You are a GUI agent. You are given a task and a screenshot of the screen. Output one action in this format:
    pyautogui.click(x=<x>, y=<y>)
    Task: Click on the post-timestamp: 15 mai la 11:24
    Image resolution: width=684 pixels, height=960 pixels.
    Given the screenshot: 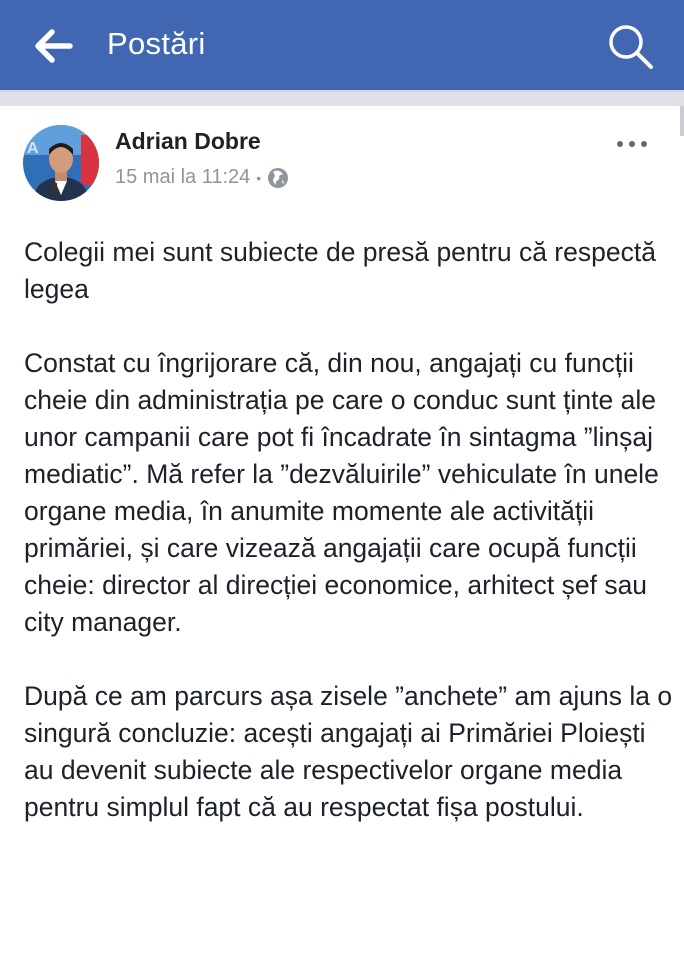 What is the action you would take?
    pyautogui.click(x=182, y=177)
    